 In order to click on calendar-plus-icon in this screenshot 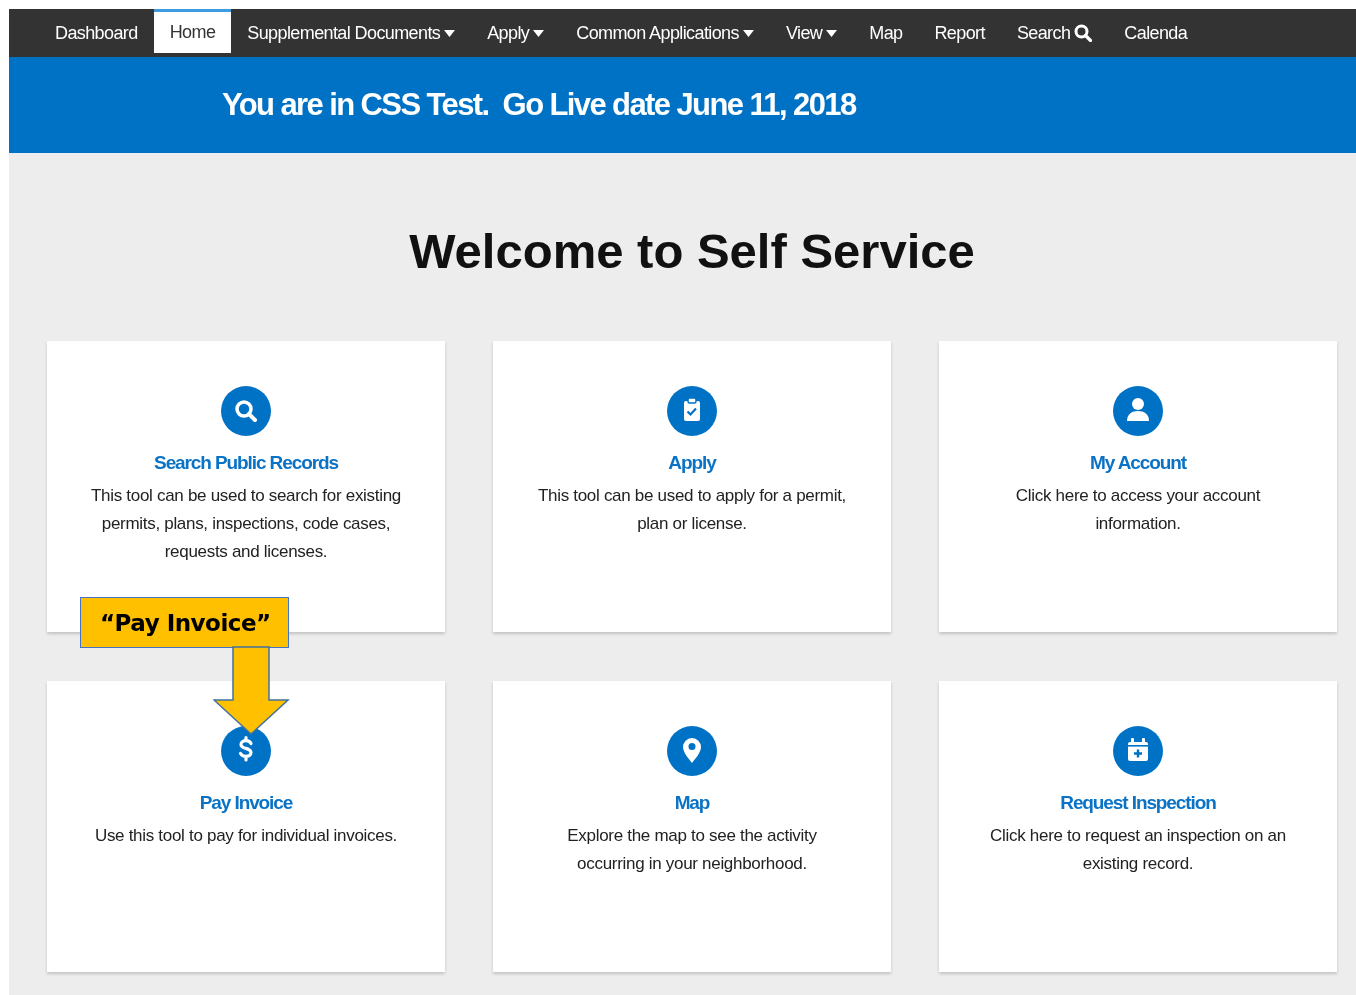, I will do `click(1138, 751)`.